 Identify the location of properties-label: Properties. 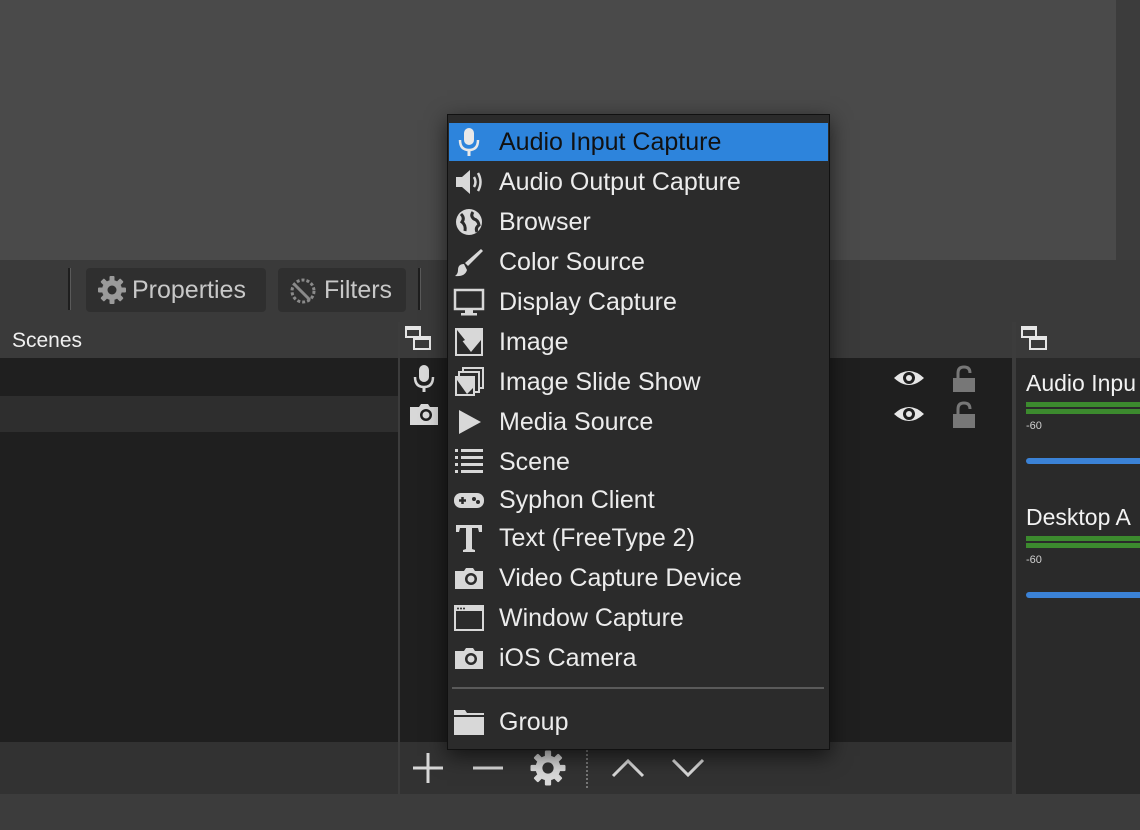
(189, 289).